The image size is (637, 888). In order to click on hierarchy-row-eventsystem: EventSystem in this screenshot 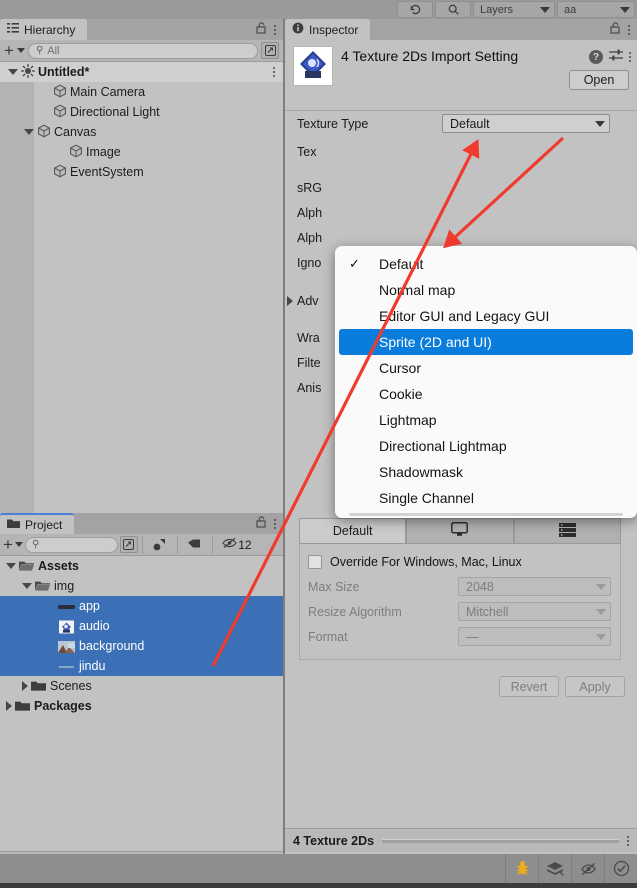, I will do `click(141, 172)`.